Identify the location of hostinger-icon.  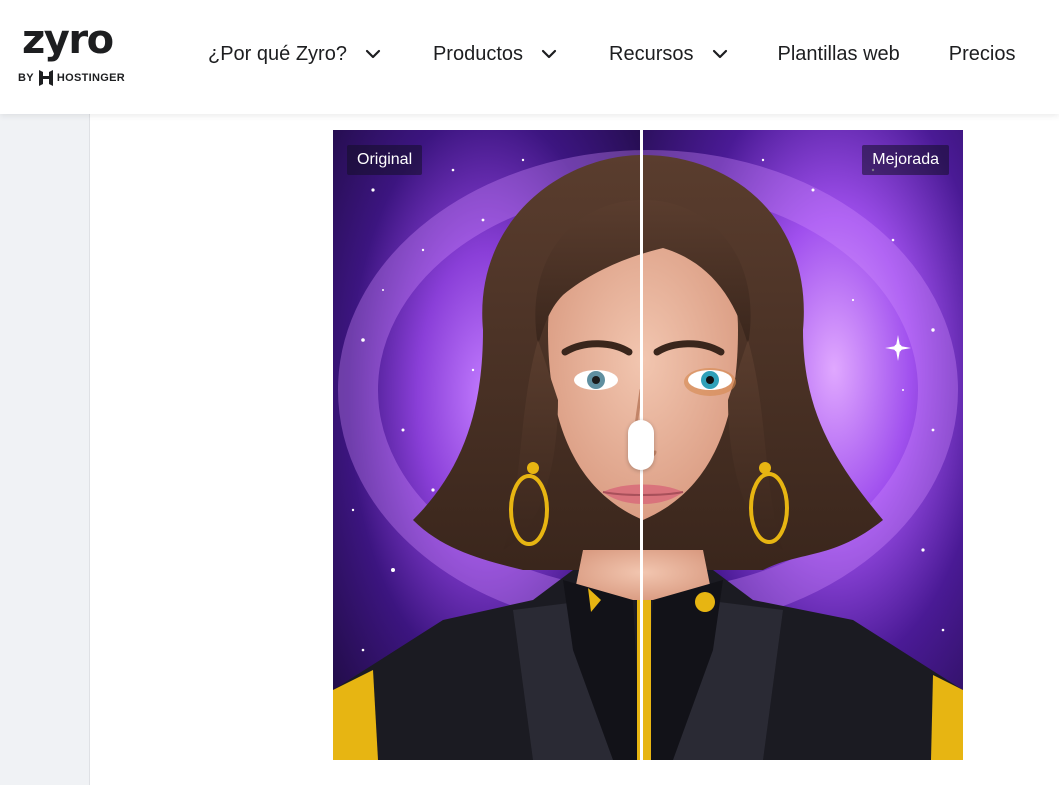
(45, 78).